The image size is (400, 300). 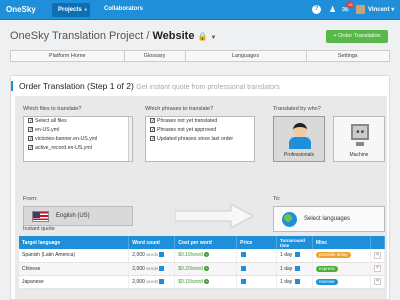 I want to click on help-icon: ?, so click(x=316, y=9).